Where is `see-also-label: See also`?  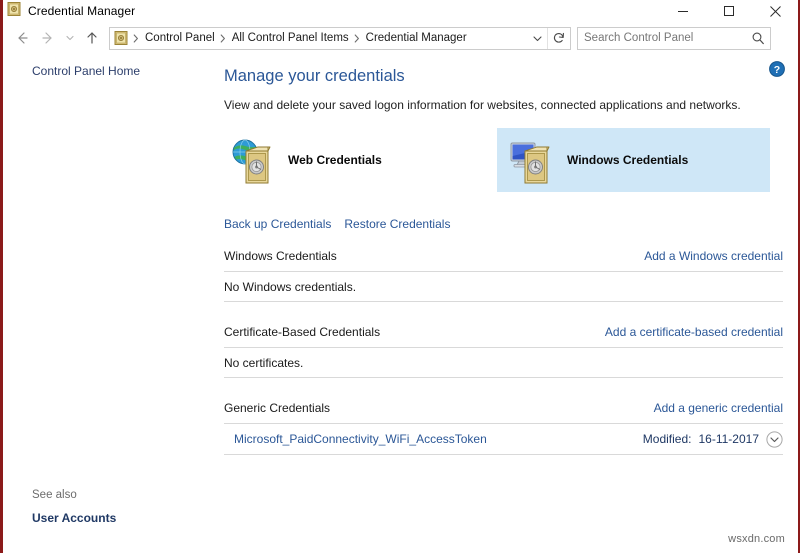
see-also-label: See also is located at coordinates (54, 495).